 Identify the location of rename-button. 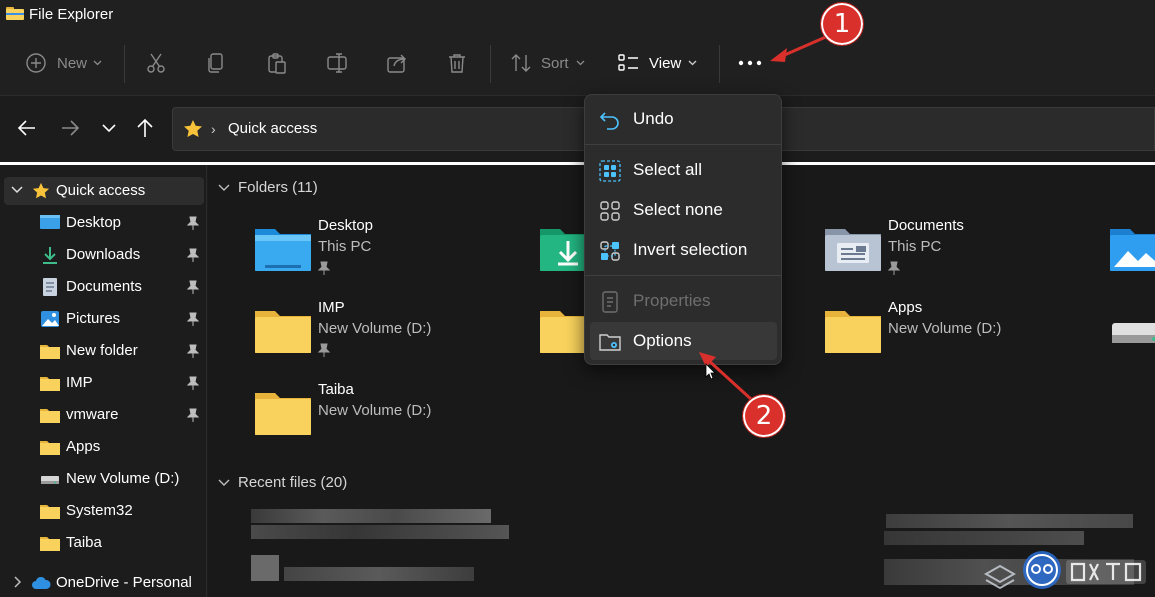
(337, 63).